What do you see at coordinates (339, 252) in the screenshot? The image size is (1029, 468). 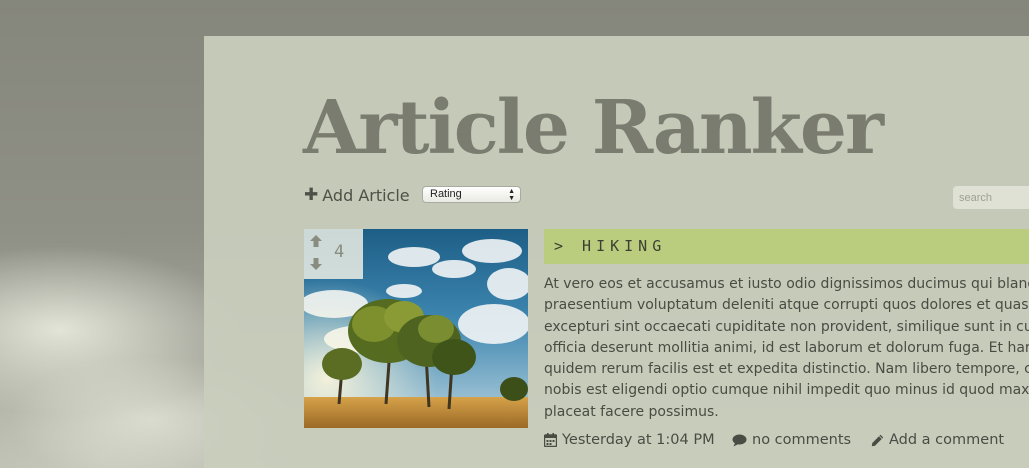 I see `vote-count: 4` at bounding box center [339, 252].